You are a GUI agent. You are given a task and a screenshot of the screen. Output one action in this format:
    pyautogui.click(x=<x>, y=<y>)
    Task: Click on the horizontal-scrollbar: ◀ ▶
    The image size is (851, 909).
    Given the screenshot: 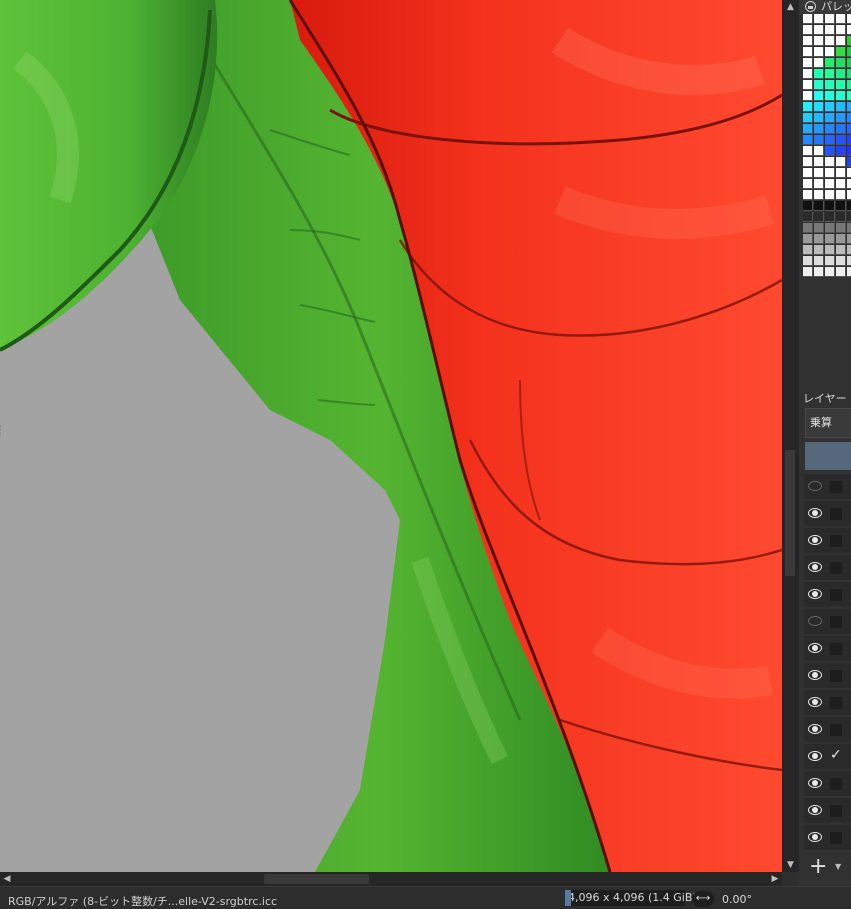 What is the action you would take?
    pyautogui.click(x=391, y=879)
    